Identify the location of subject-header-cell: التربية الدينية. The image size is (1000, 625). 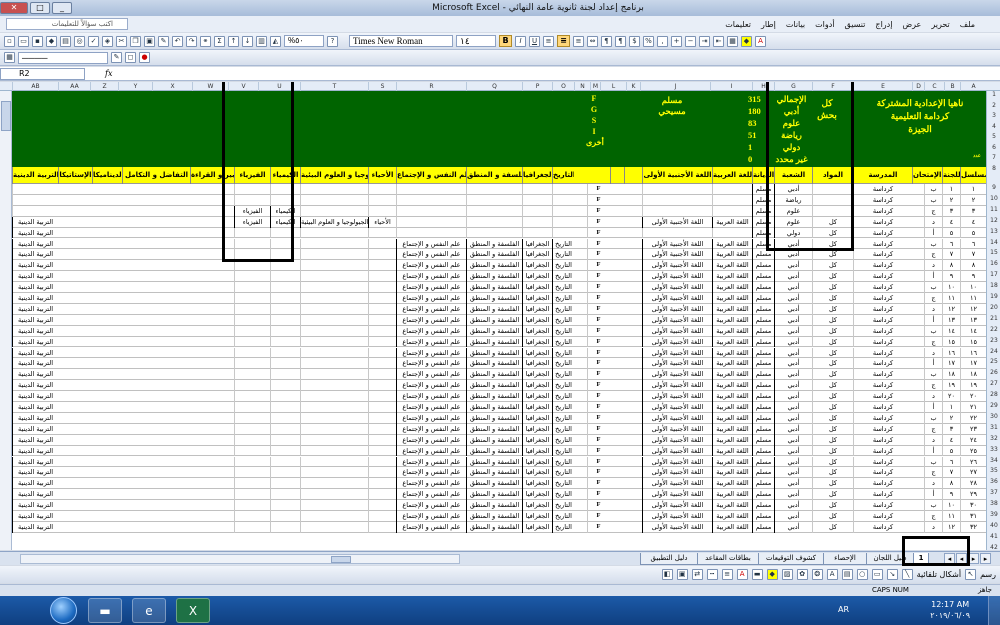
(35, 175).